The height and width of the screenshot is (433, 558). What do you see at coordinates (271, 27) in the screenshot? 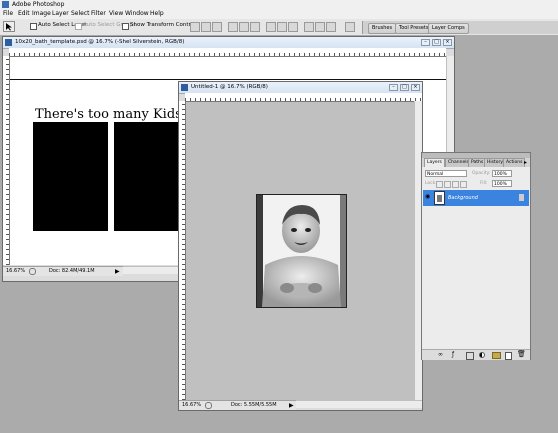
I see `distribute-top-icon` at bounding box center [271, 27].